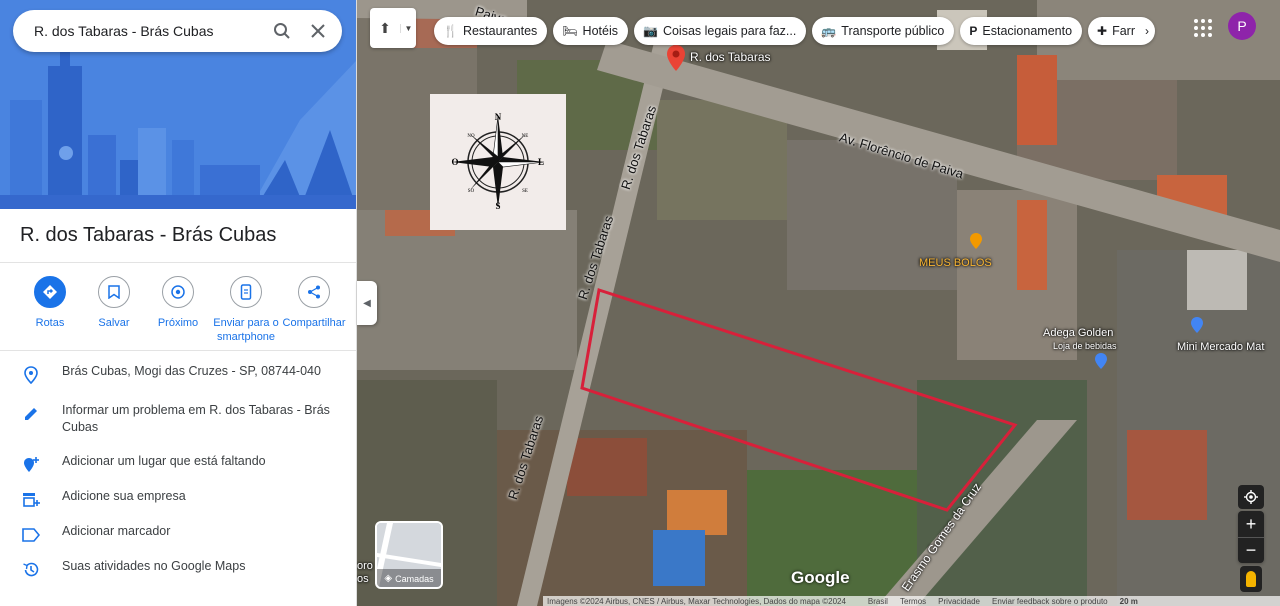 The image size is (1280, 606). What do you see at coordinates (471, 191) in the screenshot?
I see `compass-so: SO` at bounding box center [471, 191].